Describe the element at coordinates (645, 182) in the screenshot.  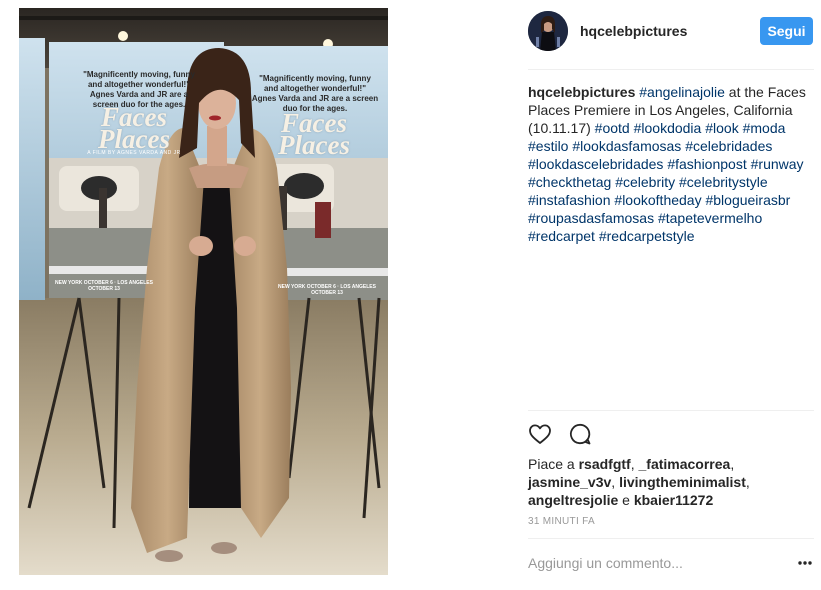
I see `hashtag-link: #celebrity` at that location.